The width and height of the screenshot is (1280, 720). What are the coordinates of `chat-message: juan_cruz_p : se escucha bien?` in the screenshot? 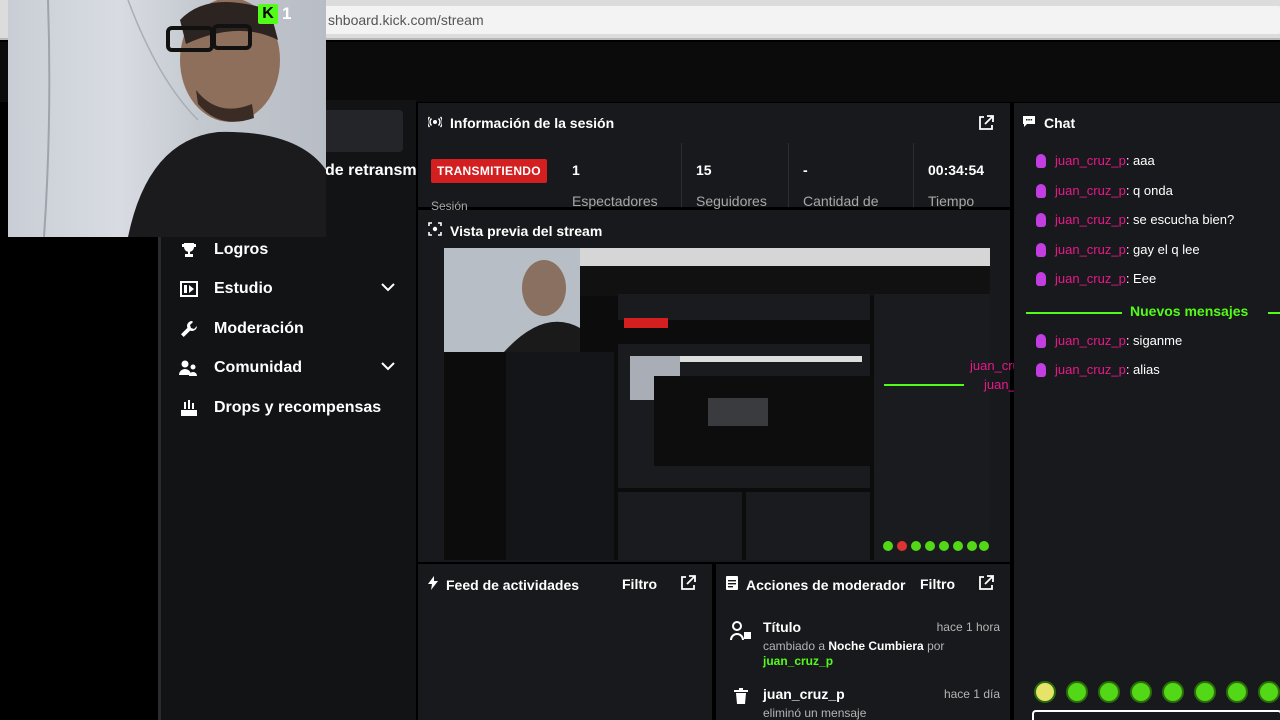 It's located at (1135, 219).